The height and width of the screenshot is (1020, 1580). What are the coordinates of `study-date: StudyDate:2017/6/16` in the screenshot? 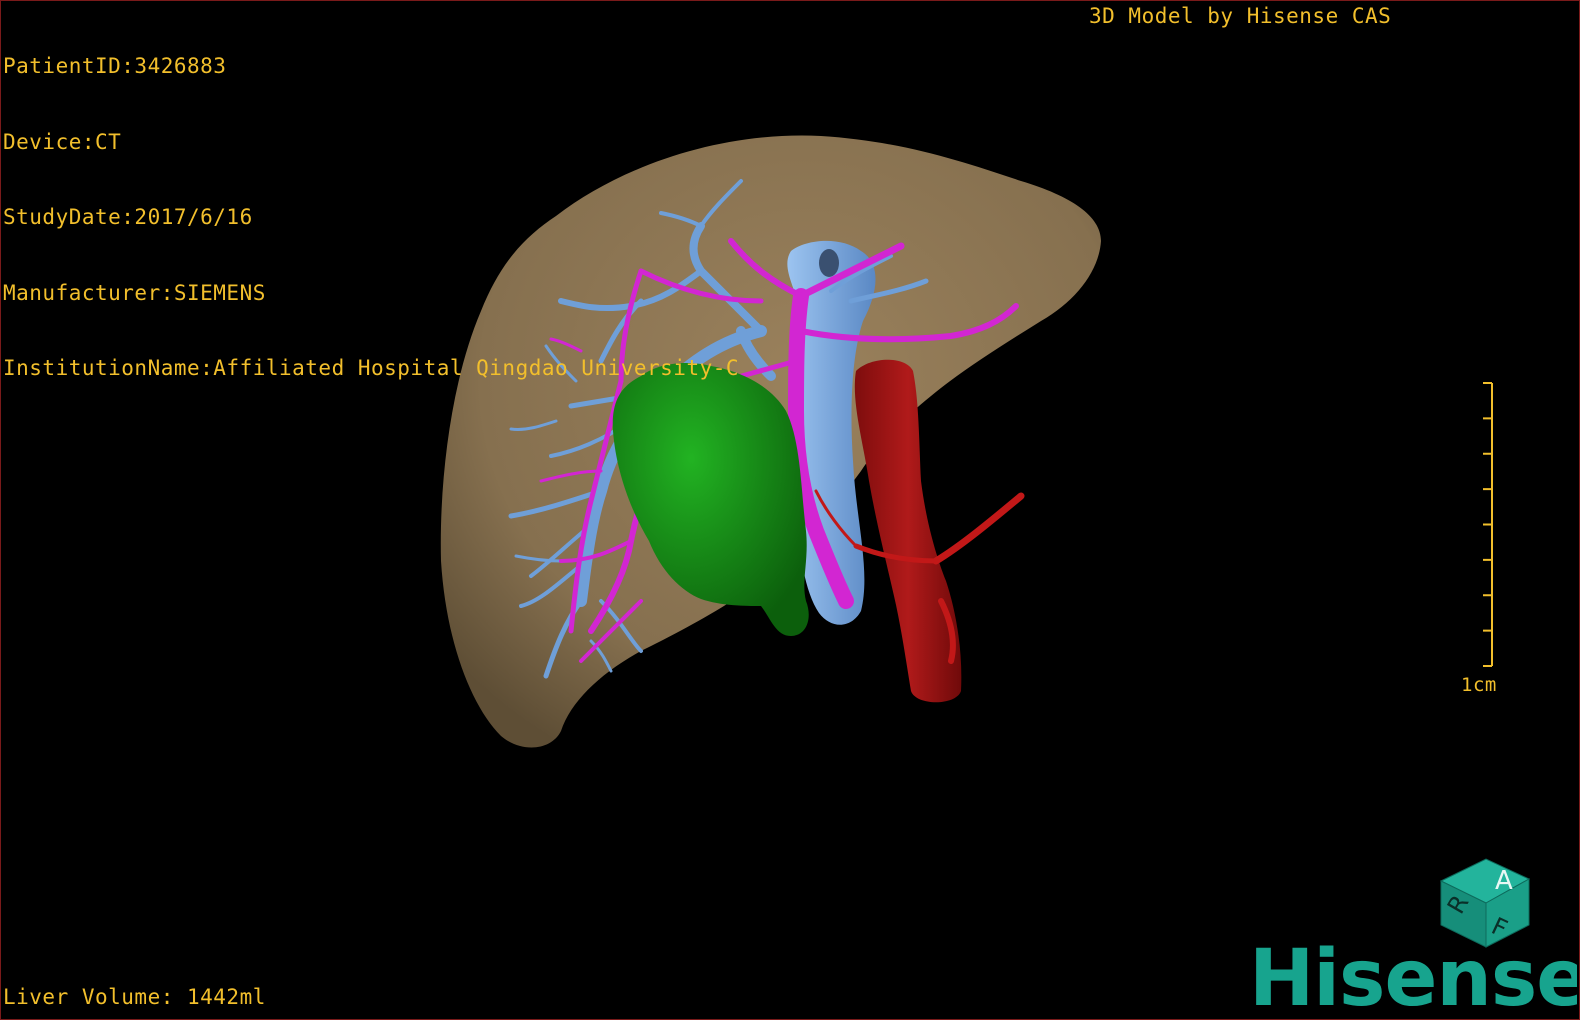 It's located at (128, 217).